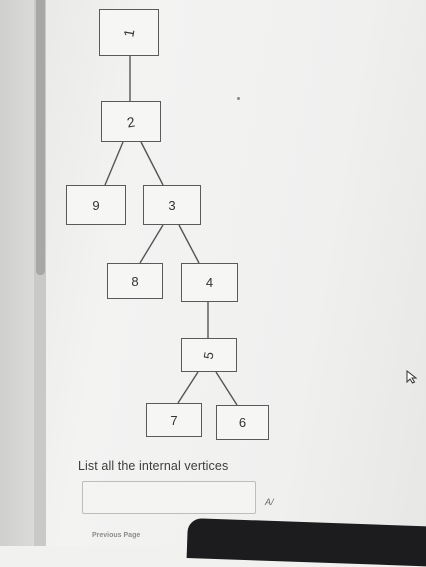  I want to click on node-label: 5, so click(209, 355).